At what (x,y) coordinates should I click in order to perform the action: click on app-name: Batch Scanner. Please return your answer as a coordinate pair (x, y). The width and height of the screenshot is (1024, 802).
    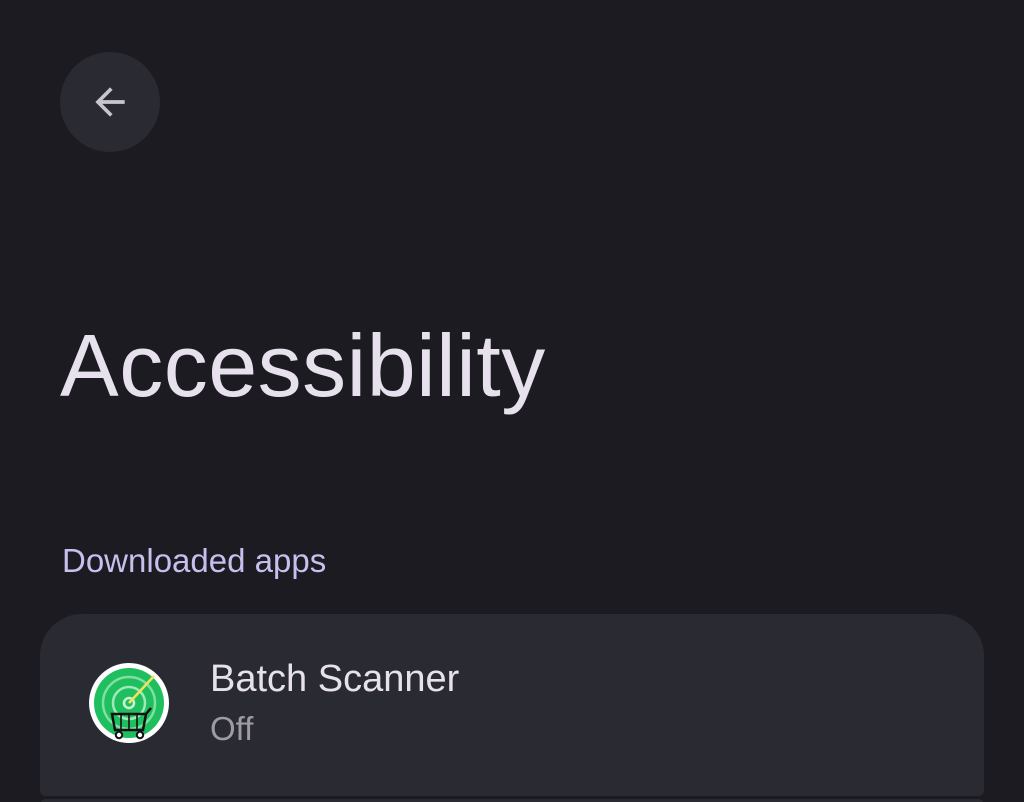
    Looking at the image, I should click on (335, 679).